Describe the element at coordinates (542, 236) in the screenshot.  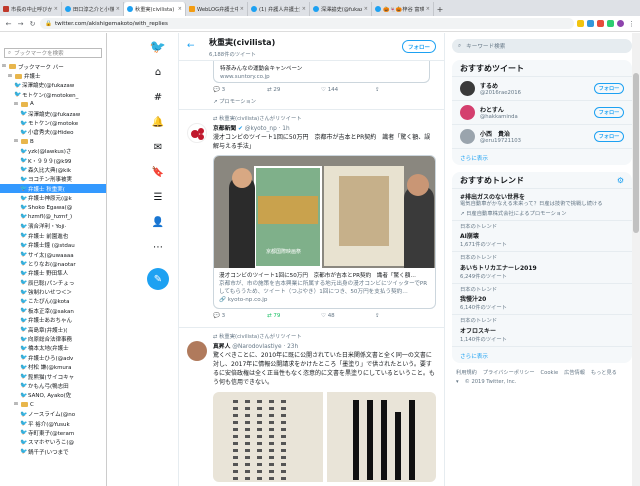
I see `trend-item: 日本のトレンド AI崩壊 1,671件のツイート` at that location.